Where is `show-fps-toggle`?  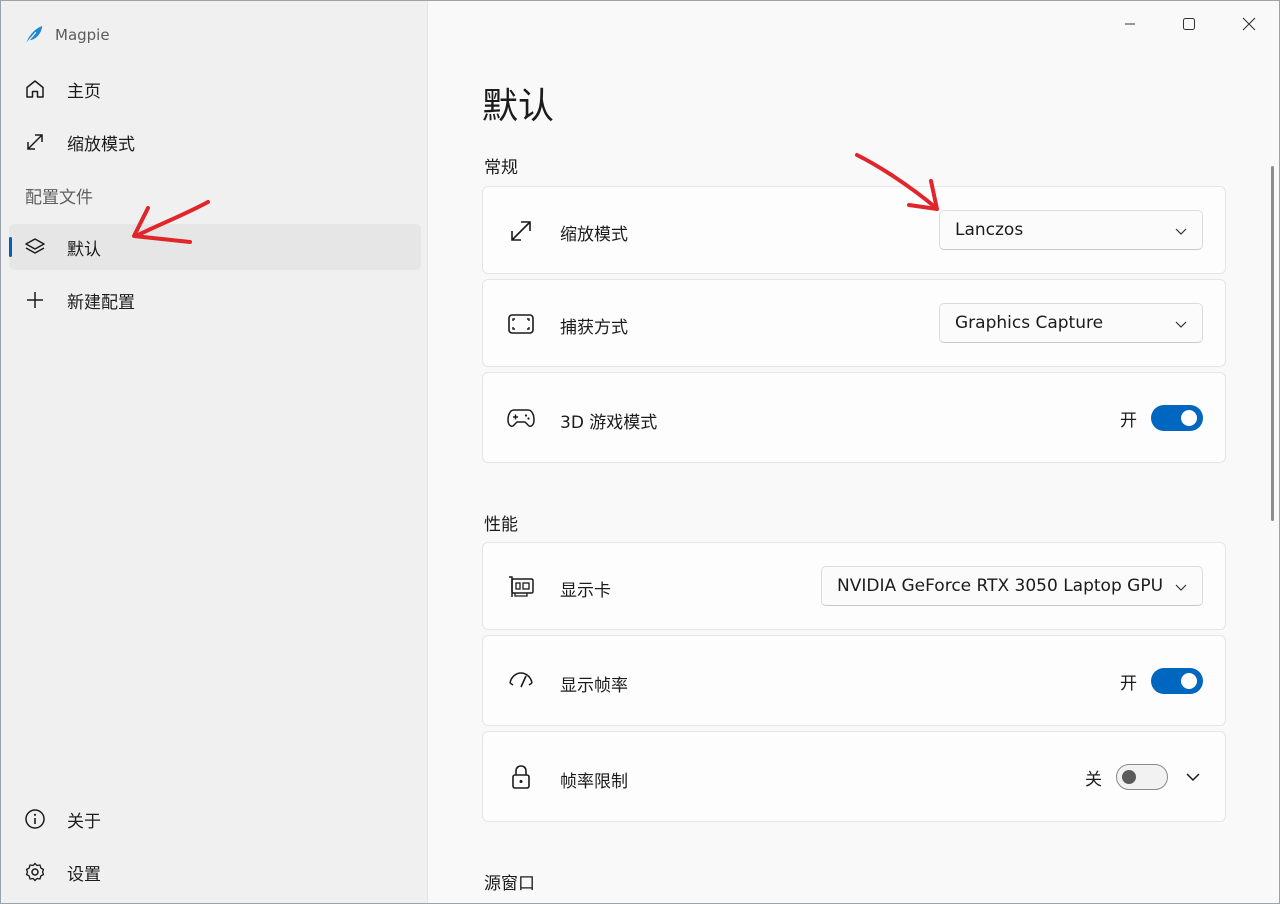 show-fps-toggle is located at coordinates (1177, 681).